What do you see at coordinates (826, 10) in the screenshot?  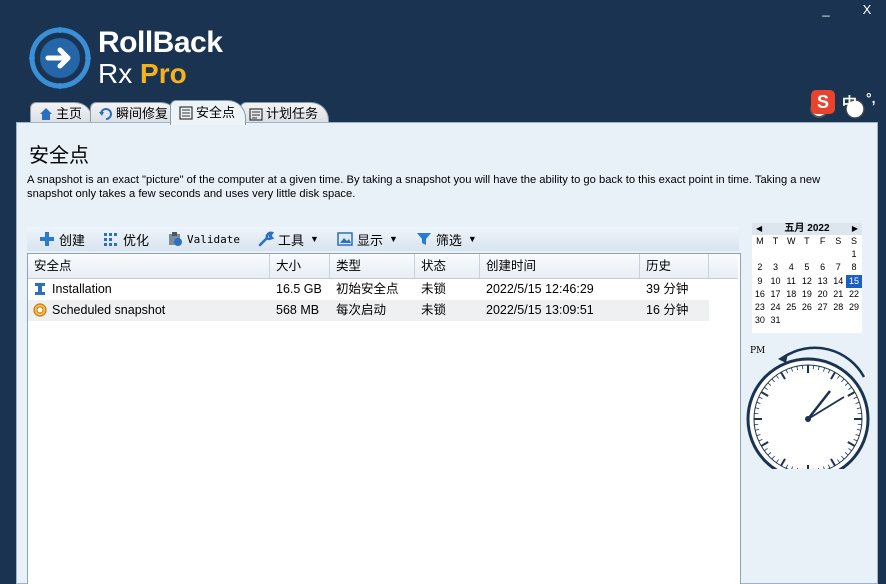 I see `minimize-button: _` at bounding box center [826, 10].